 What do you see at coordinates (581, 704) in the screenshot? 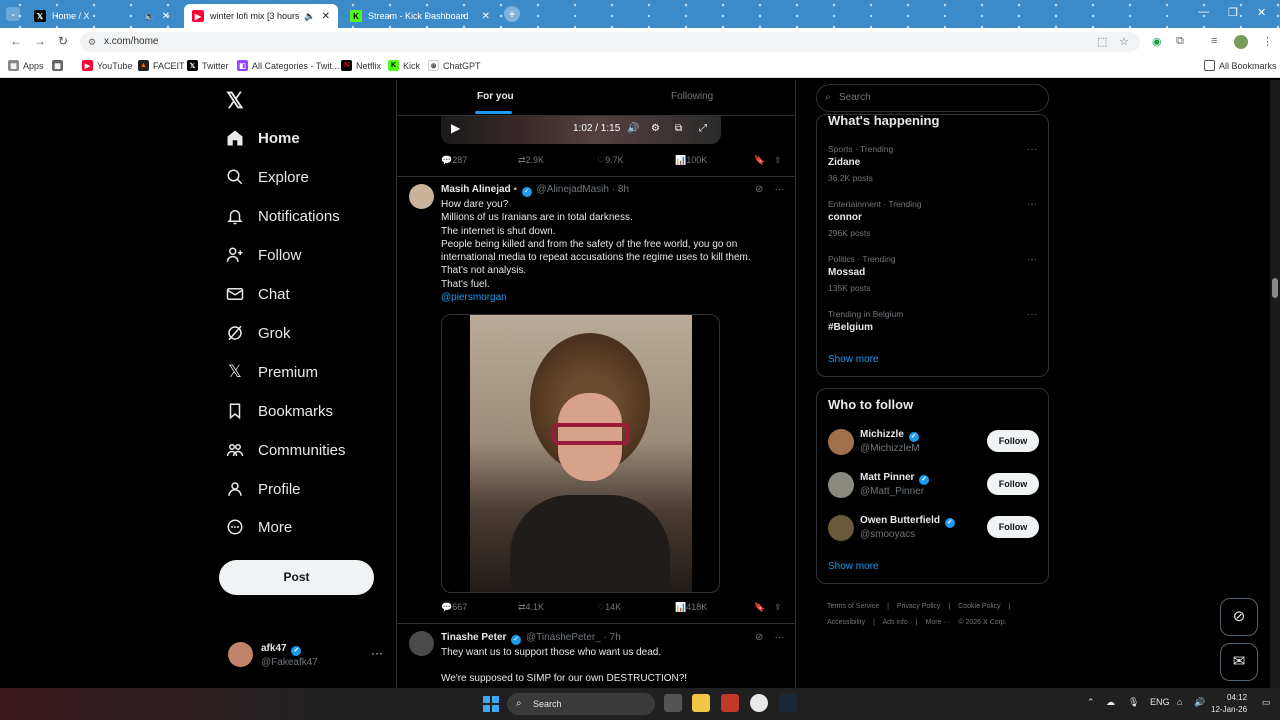
I see `taskbar-search: ⌕ Search` at bounding box center [581, 704].